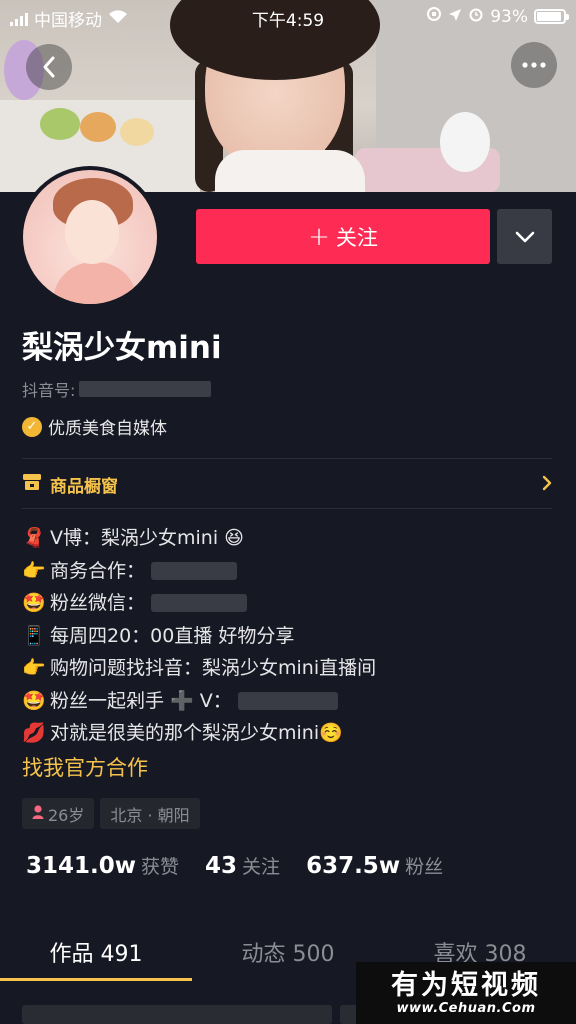  I want to click on fans-count: 637.5w, so click(353, 866).